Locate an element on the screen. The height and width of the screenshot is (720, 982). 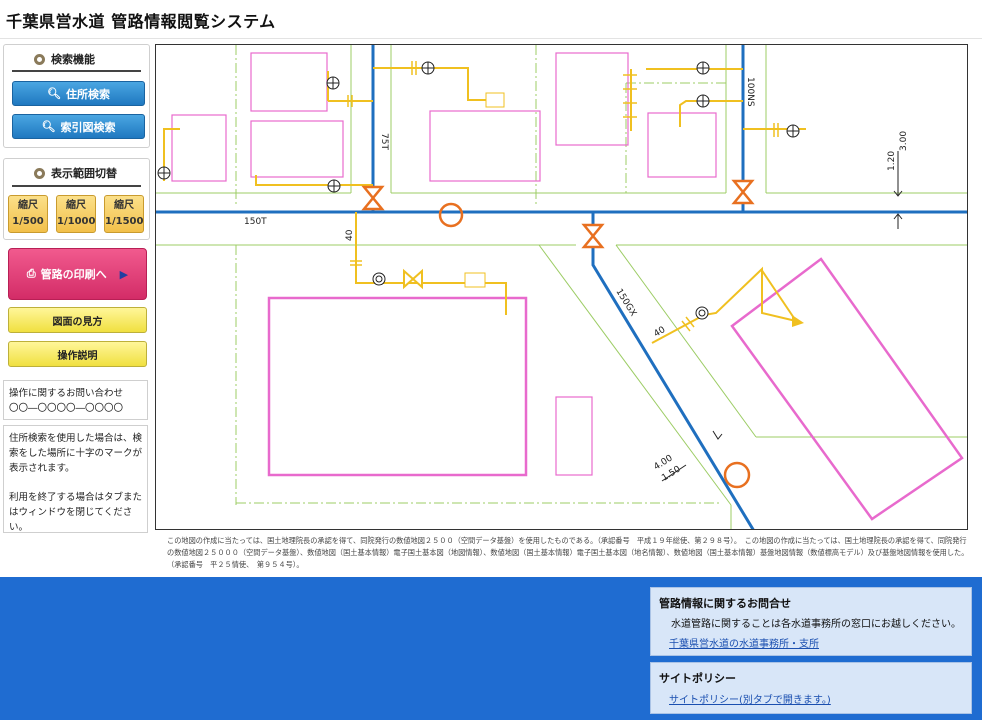
policy-title: サイトポリシー is located at coordinates (697, 678).